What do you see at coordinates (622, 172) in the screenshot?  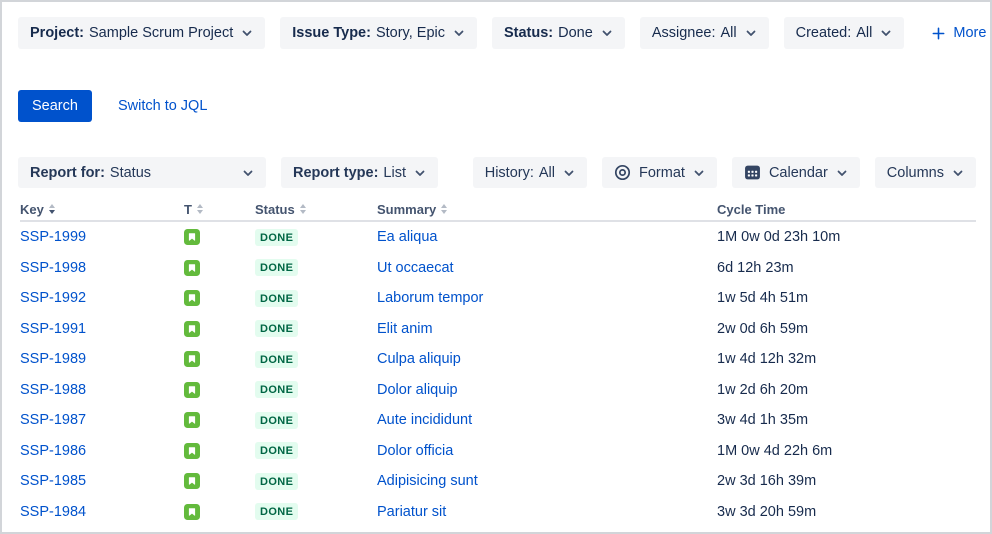 I see `eye-icon` at bounding box center [622, 172].